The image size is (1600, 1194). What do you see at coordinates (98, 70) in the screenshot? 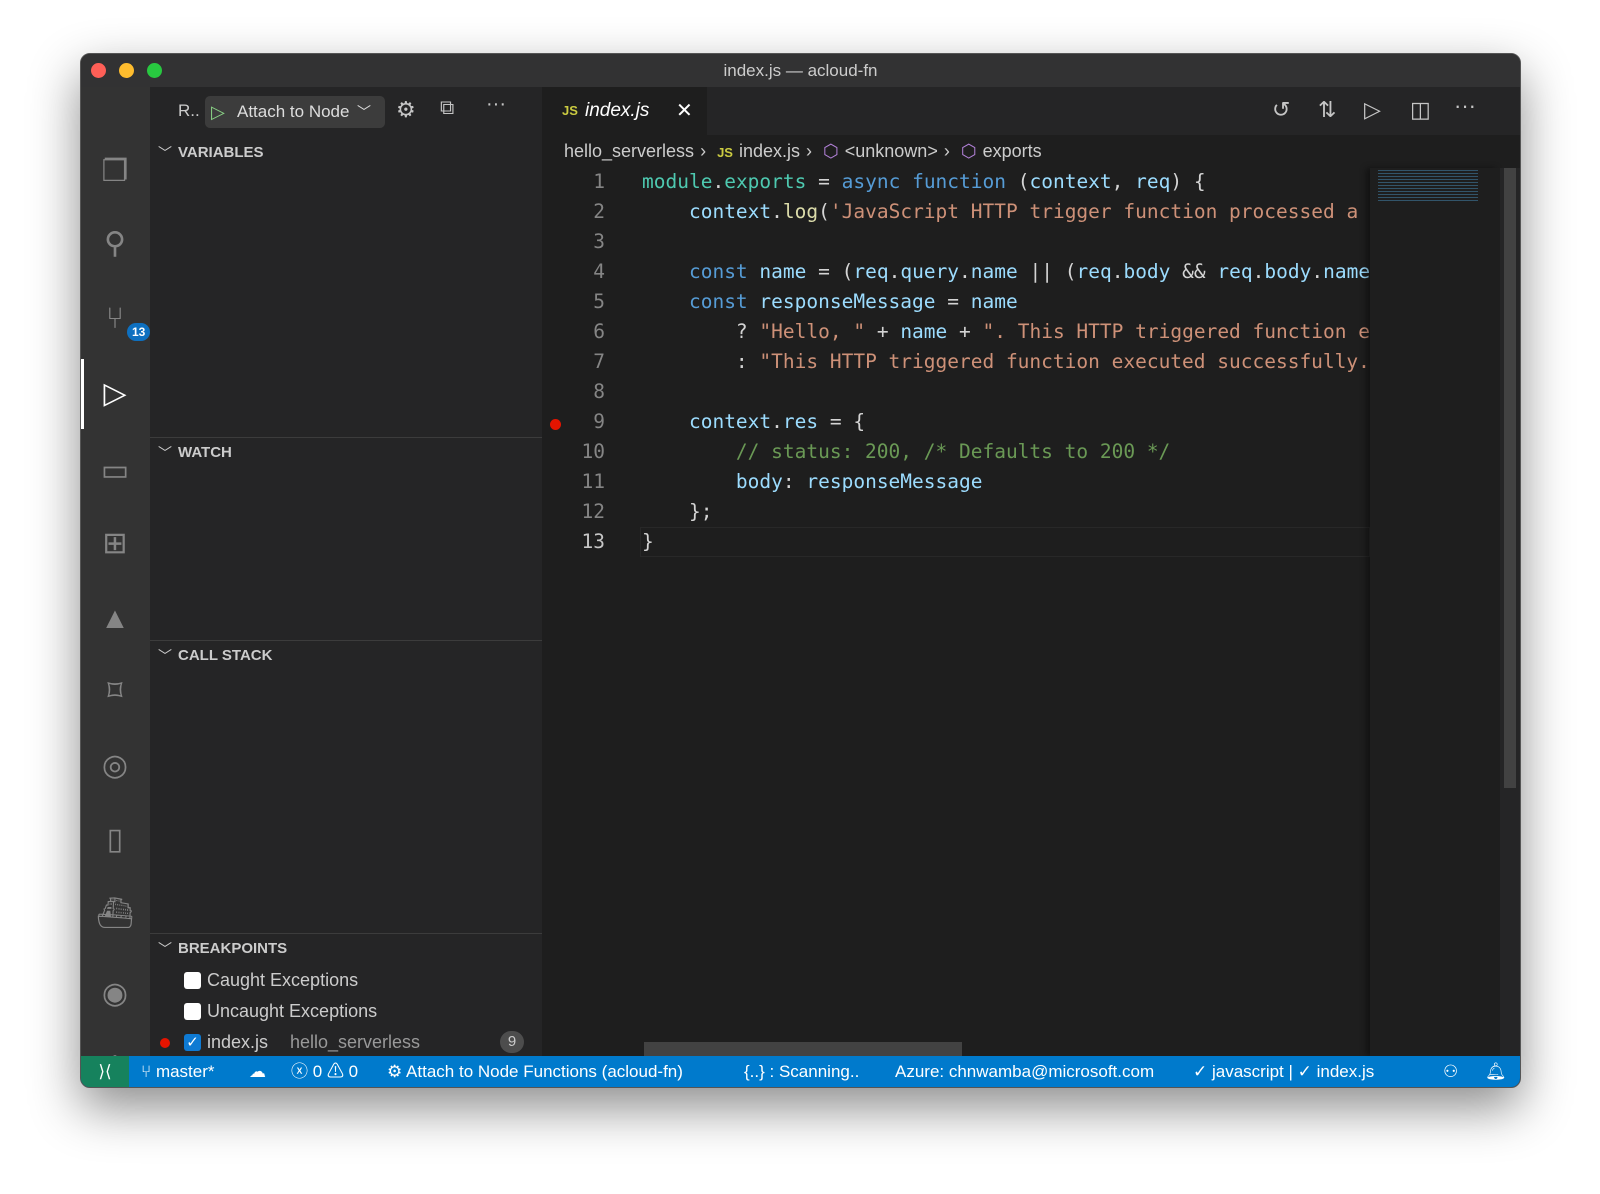
I see `close-window-button` at bounding box center [98, 70].